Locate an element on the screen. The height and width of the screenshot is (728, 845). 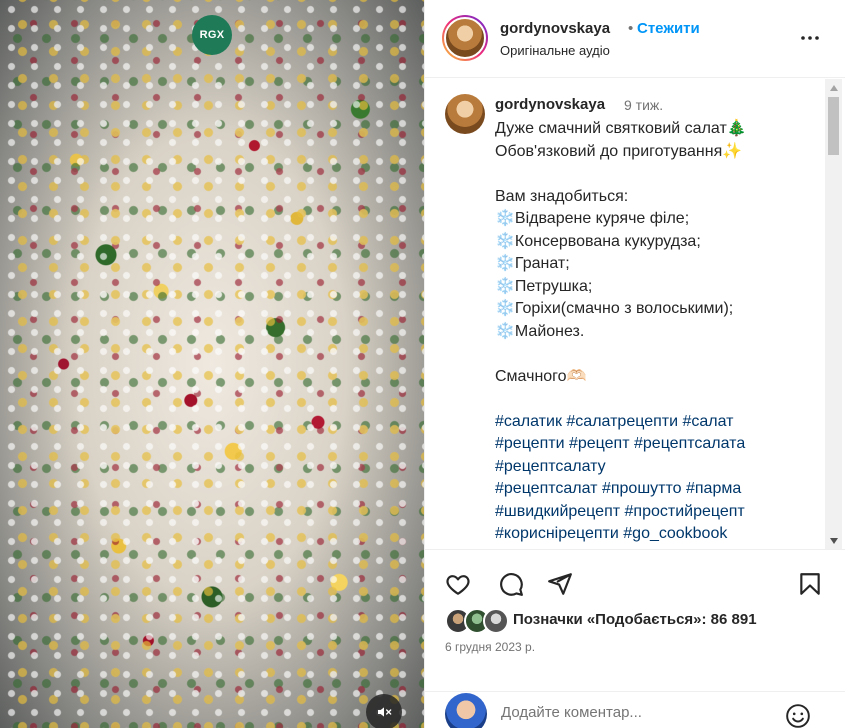
hashtag-link: #прошутто is located at coordinates (642, 488).